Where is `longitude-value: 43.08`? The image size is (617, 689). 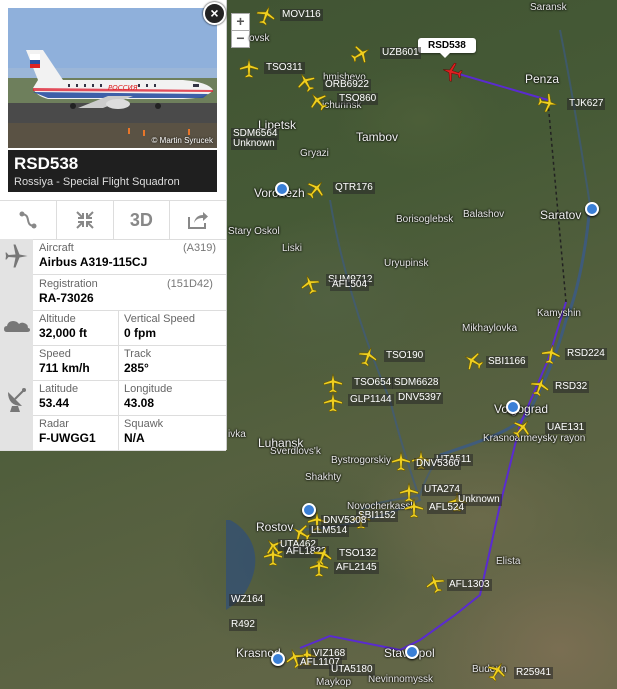
longitude-value: 43.08 is located at coordinates (139, 403).